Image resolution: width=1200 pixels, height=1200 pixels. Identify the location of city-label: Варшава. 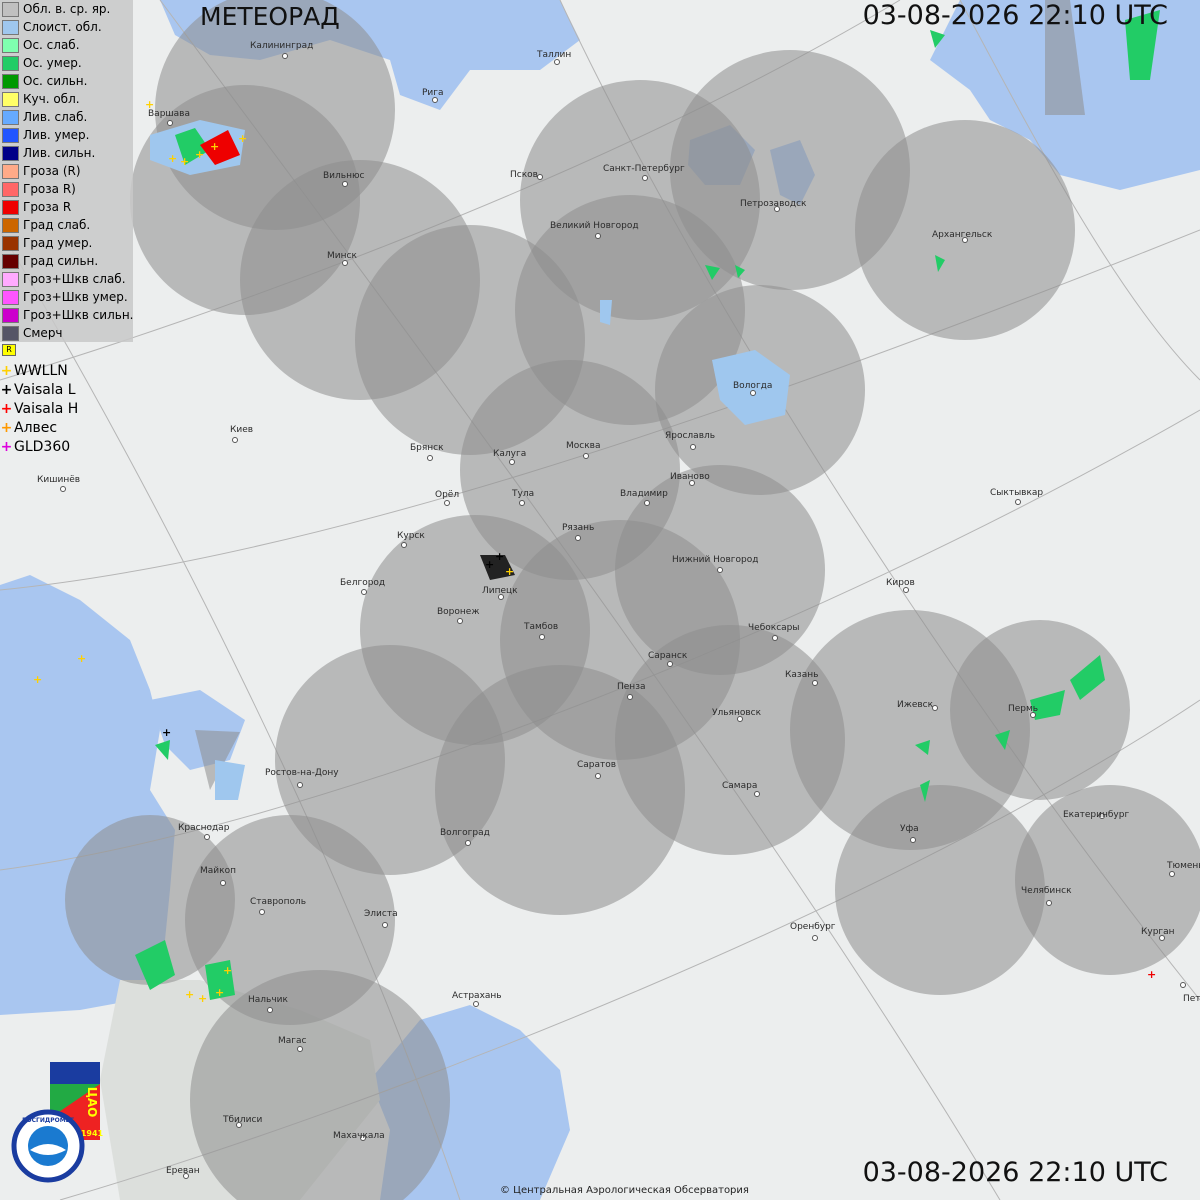
(169, 114).